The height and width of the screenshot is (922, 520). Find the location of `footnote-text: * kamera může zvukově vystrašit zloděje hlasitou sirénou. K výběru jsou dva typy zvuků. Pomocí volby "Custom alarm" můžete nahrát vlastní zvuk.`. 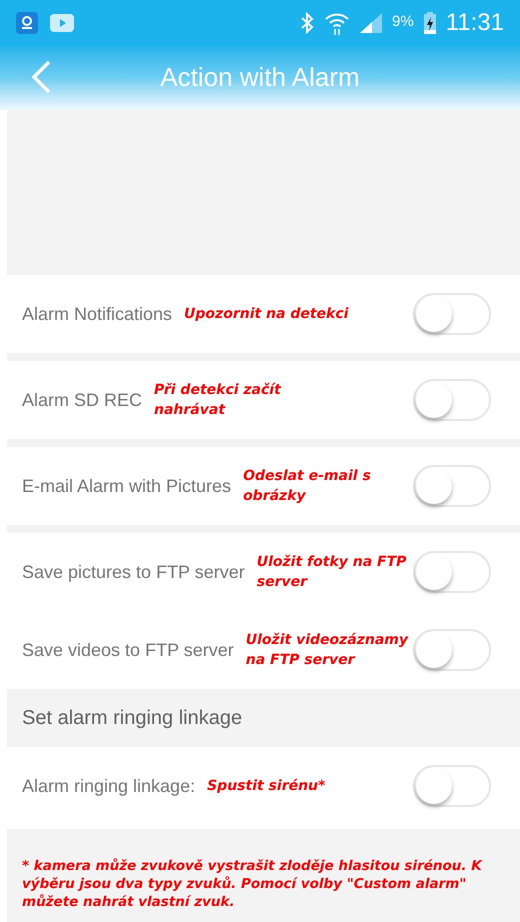

footnote-text: * kamera může zvukově vystrašit zloděje hlasitou sirénou. K výběru jsou dva typy zvuků. Pomocí volby "Custom alarm" můžete nahrát vlastní zvuk. is located at coordinates (253, 884).